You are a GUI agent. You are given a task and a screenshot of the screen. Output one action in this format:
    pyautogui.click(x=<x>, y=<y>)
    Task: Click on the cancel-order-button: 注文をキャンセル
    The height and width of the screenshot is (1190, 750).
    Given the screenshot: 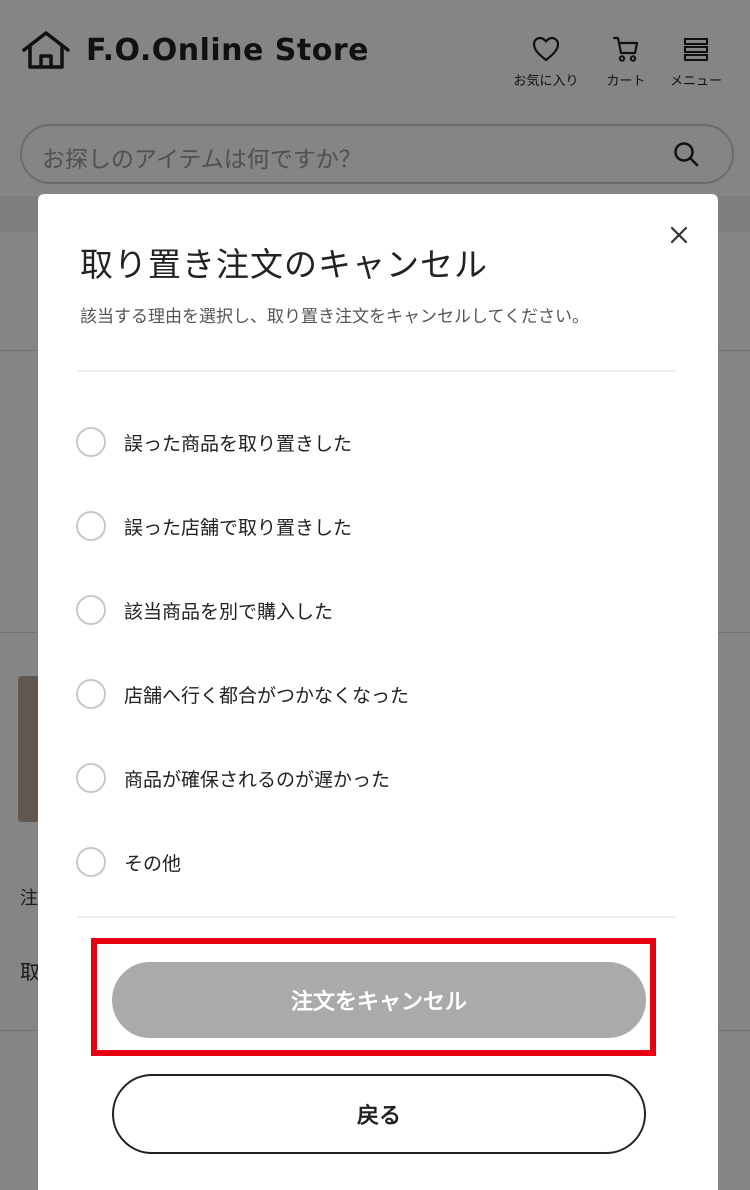 What is the action you would take?
    pyautogui.click(x=379, y=1000)
    